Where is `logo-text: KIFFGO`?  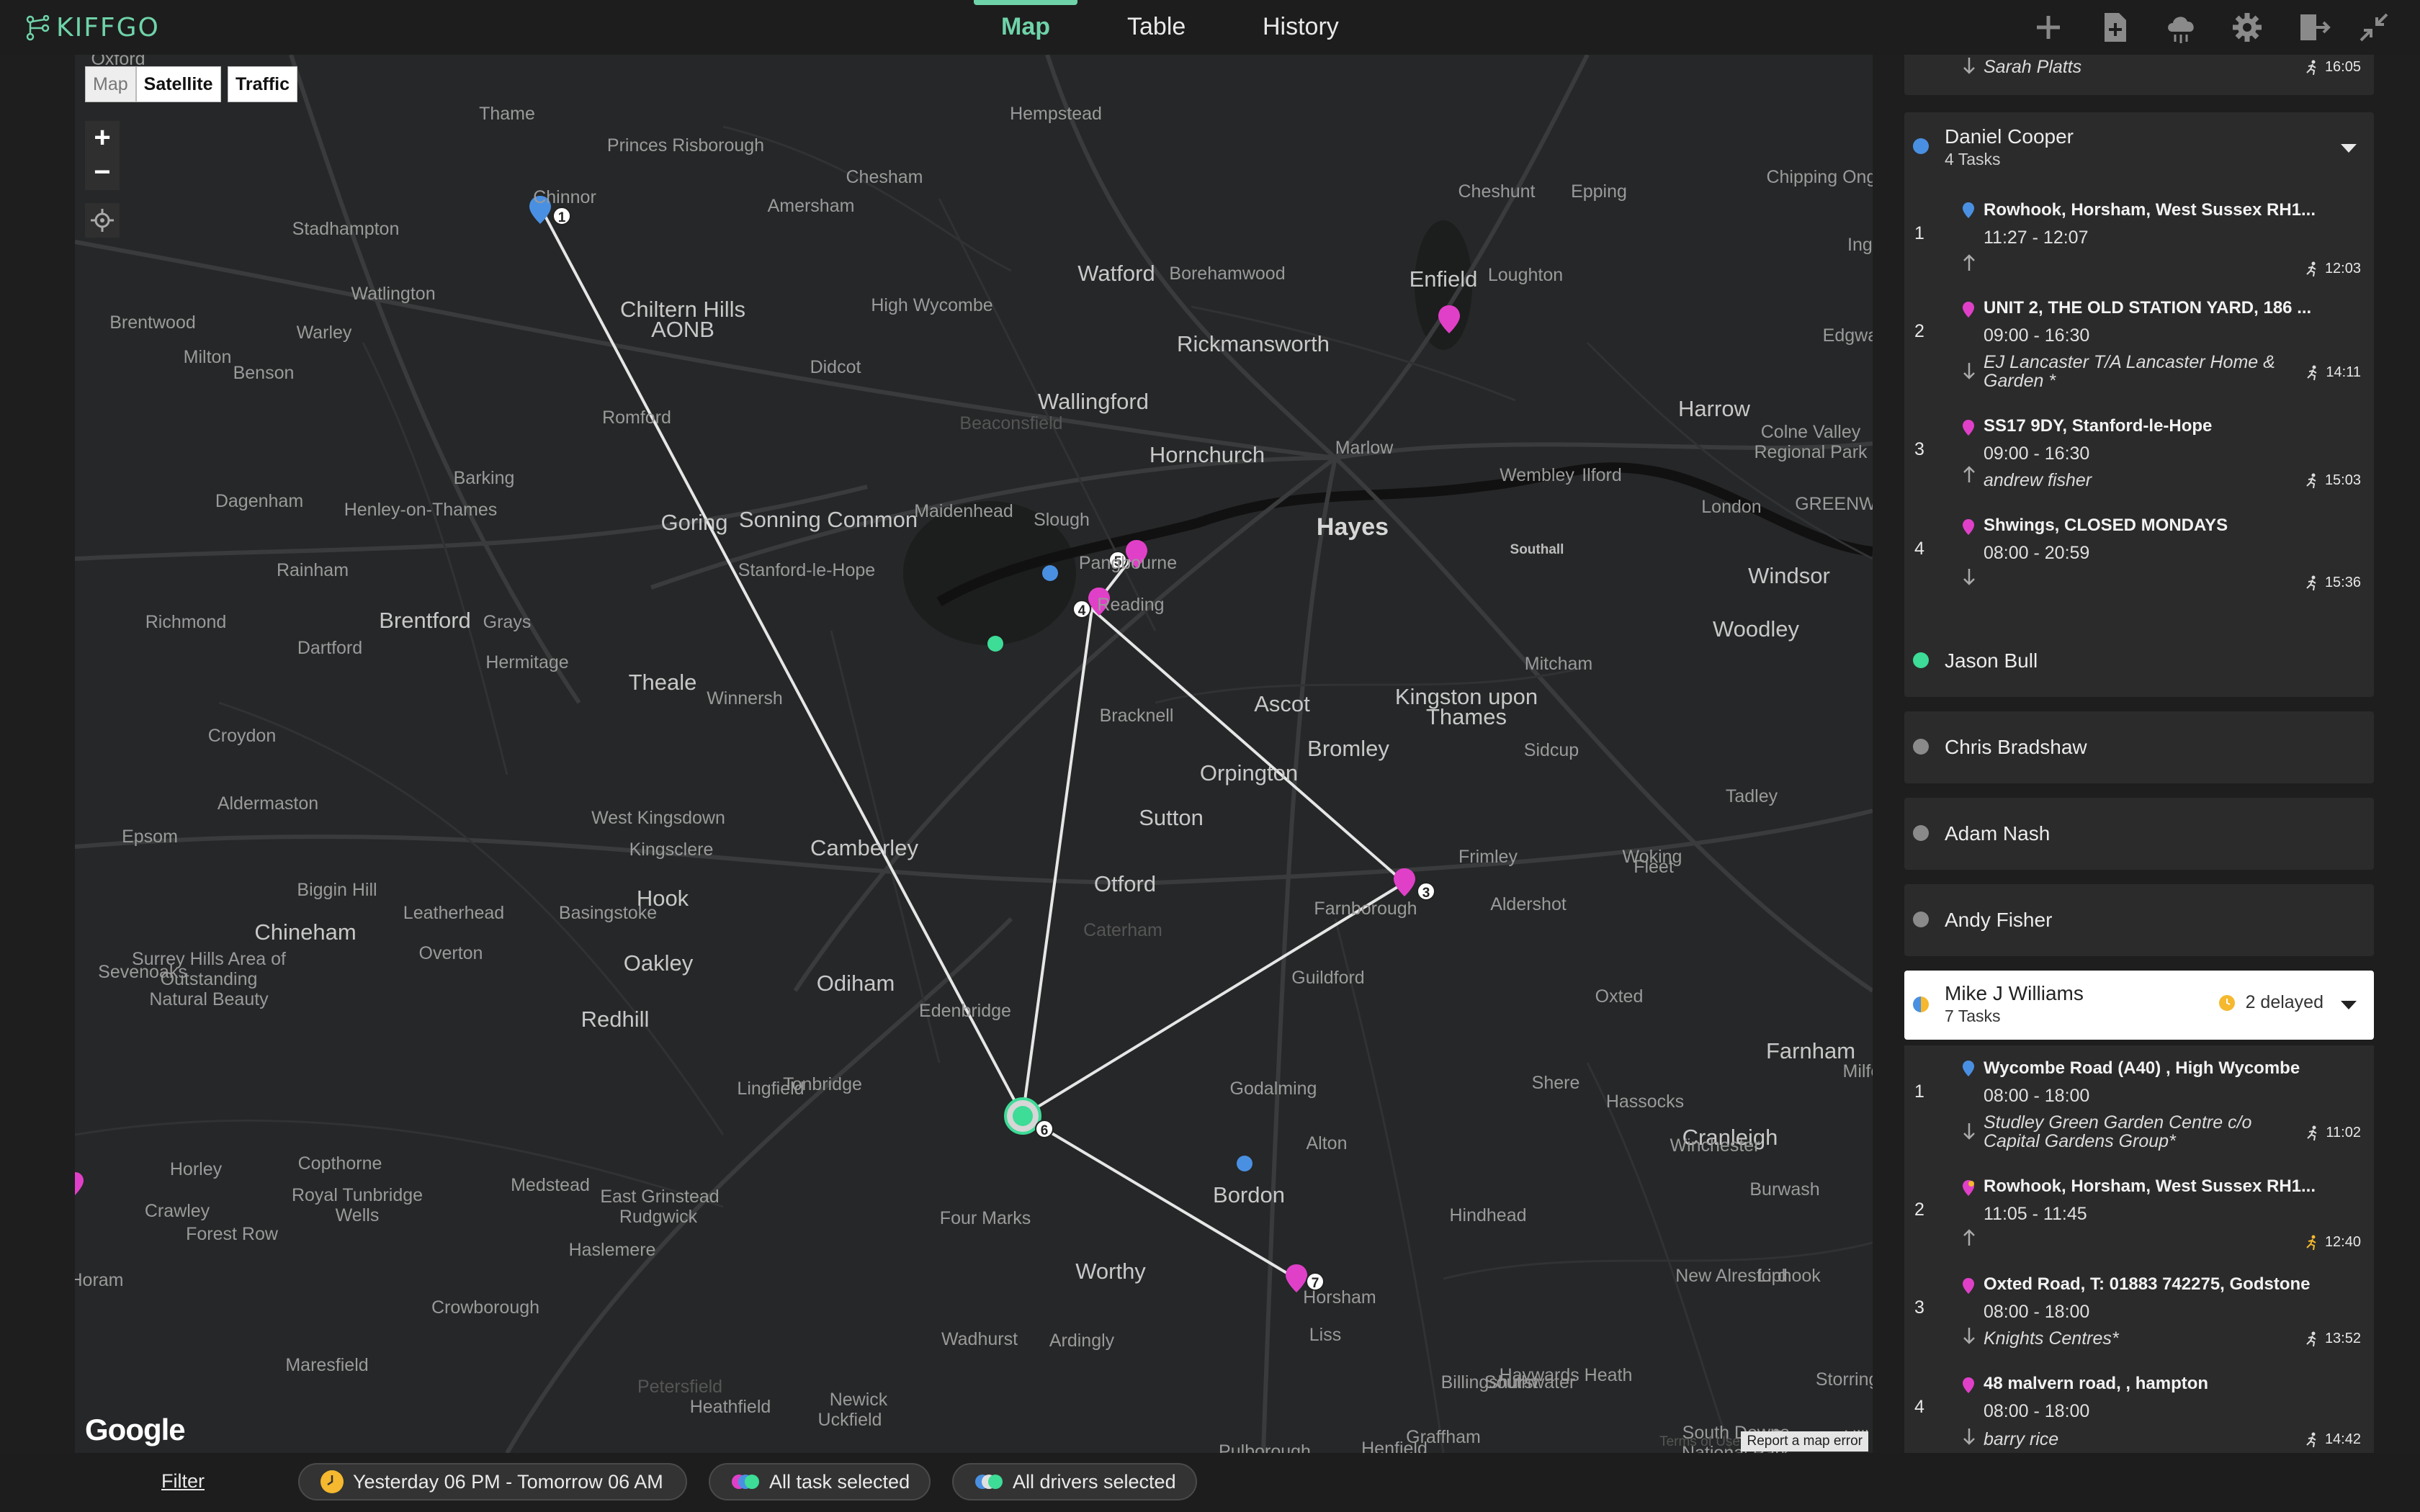 logo-text: KIFFGO is located at coordinates (108, 27).